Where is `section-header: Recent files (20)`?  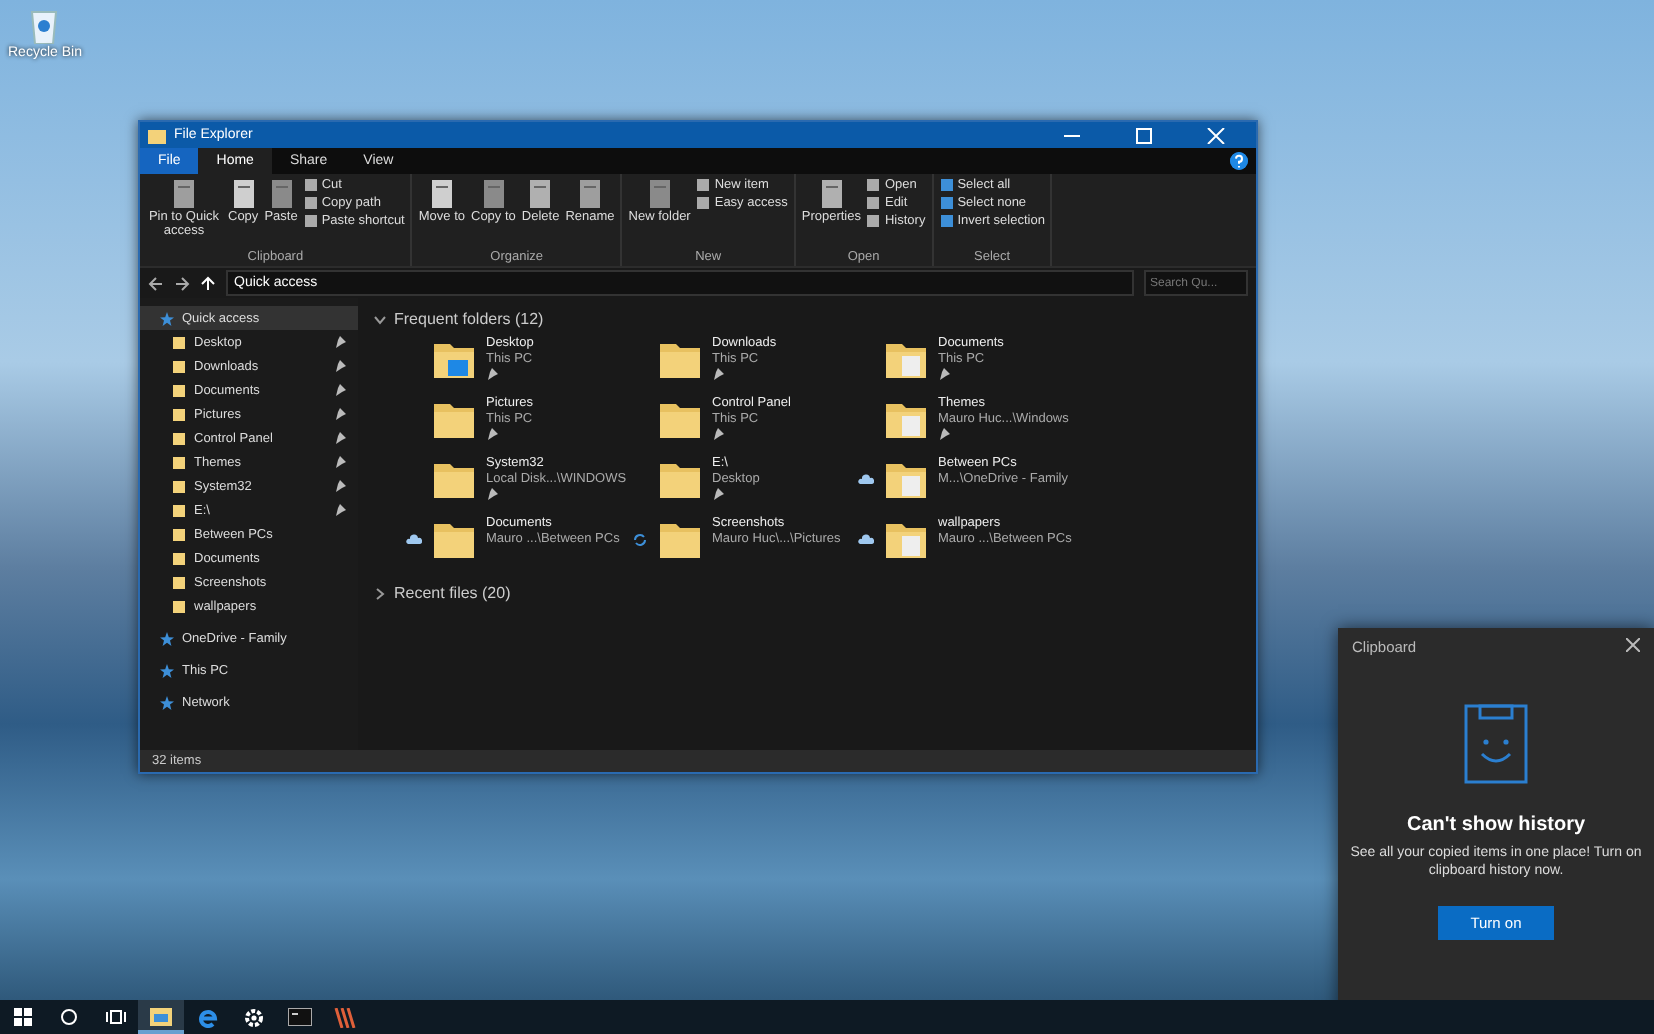
section-header: Recent files (20) is located at coordinates (452, 593).